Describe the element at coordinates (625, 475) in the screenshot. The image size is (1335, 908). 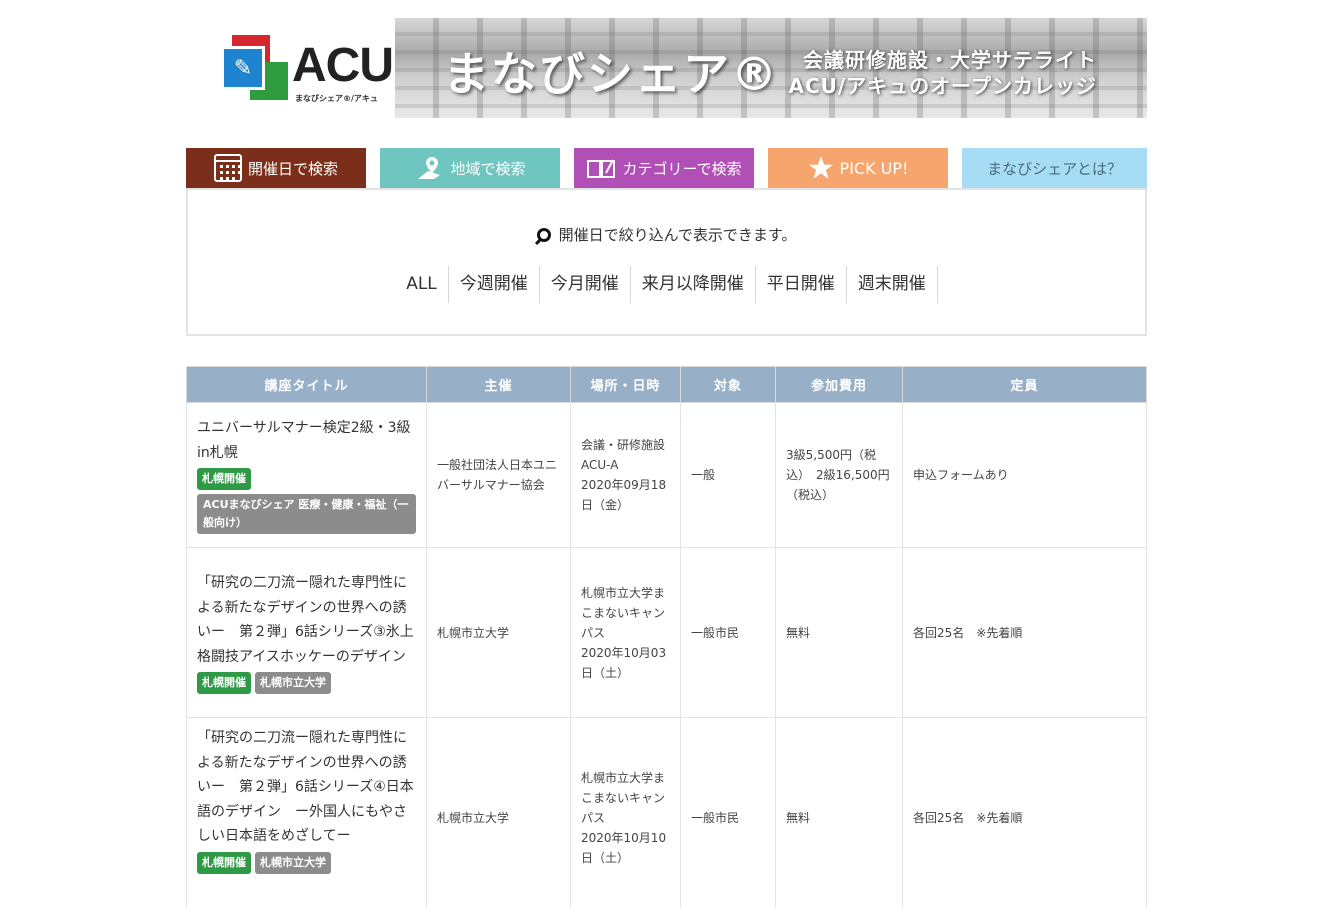
I see `place-date-cell: 会議・研修施設ACU-A 2020年09月18日（金）` at that location.